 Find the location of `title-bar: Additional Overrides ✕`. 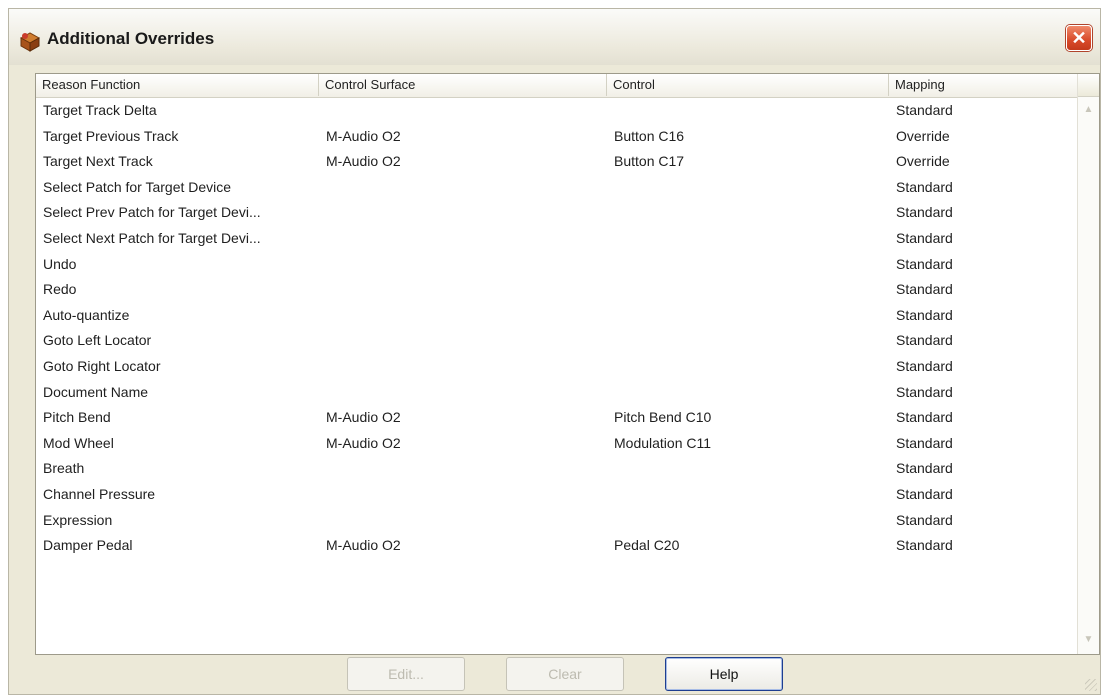

title-bar: Additional Overrides ✕ is located at coordinates (554, 37).